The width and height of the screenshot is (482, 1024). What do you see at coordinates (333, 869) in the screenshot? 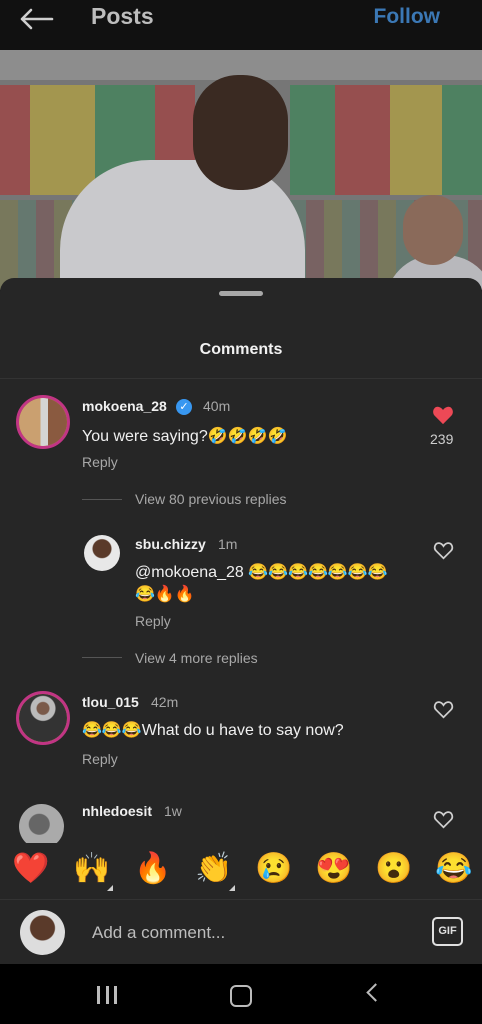
I see `emoji-heart-eyes: 😍` at bounding box center [333, 869].